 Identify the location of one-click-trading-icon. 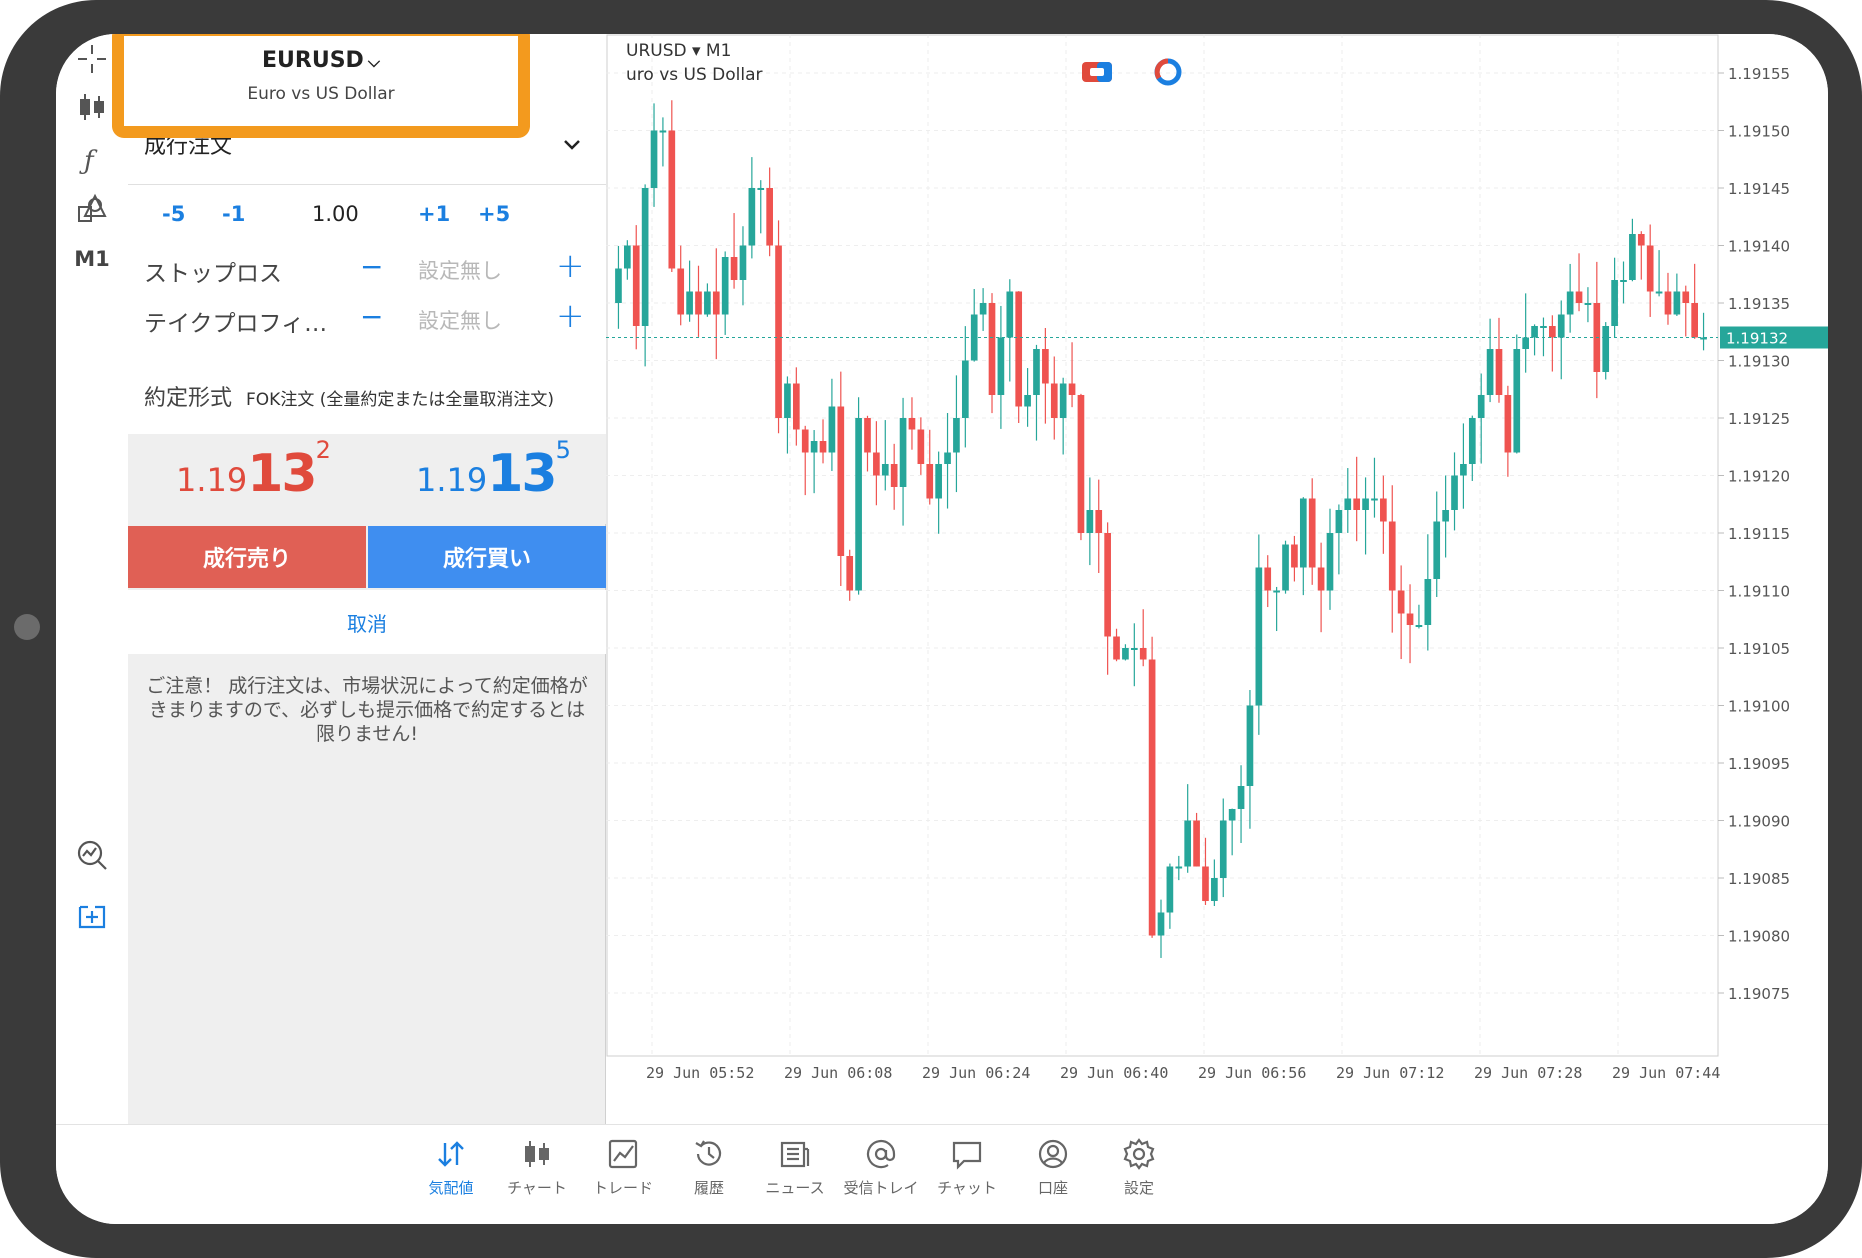
(1097, 72).